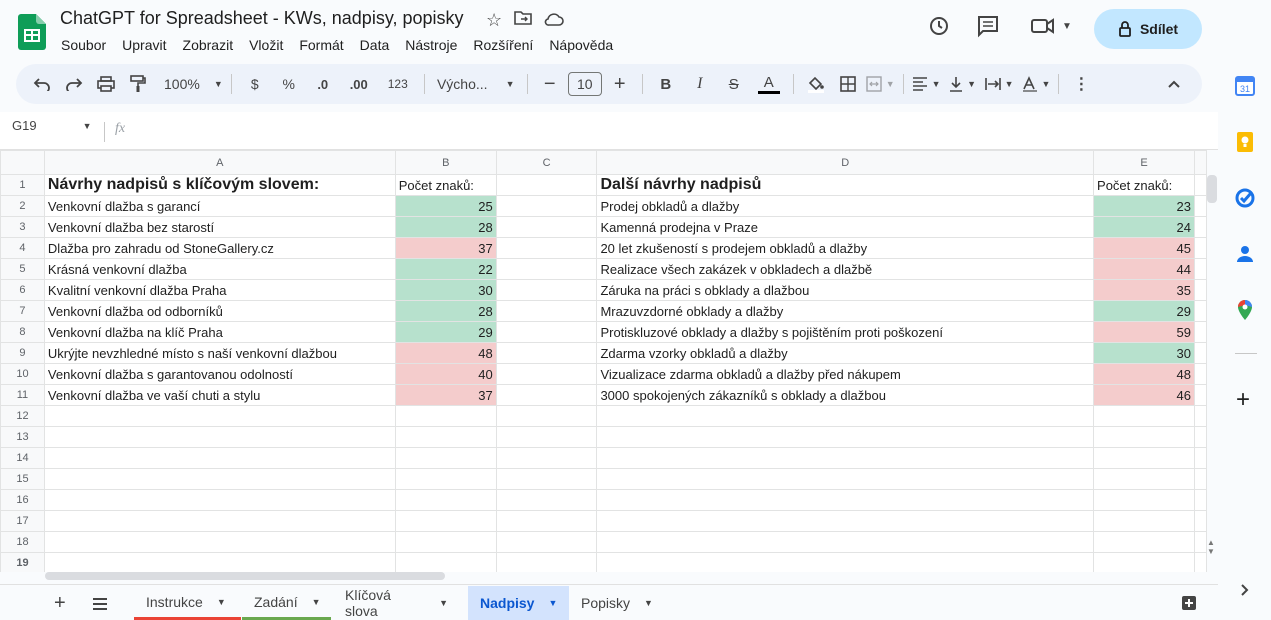 This screenshot has height=620, width=1271. Describe the element at coordinates (83, 45) in the screenshot. I see `menu-item-file: Soubor` at that location.